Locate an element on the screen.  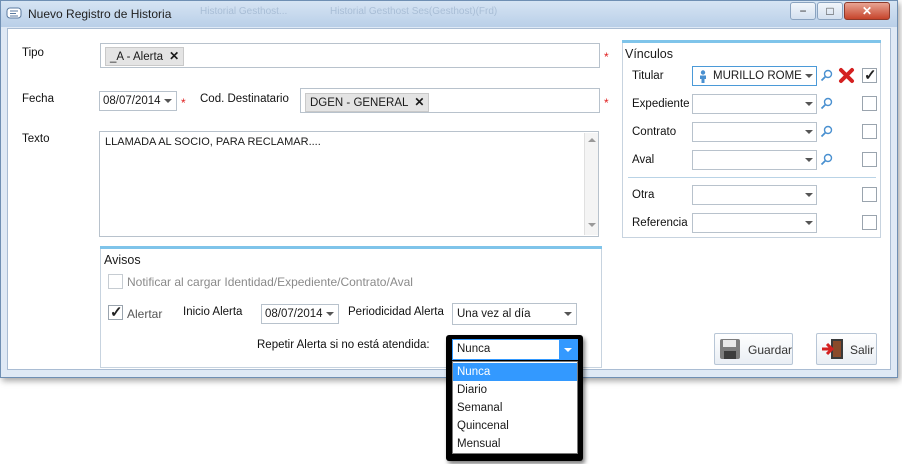
expediente-checkbox is located at coordinates (869, 103).